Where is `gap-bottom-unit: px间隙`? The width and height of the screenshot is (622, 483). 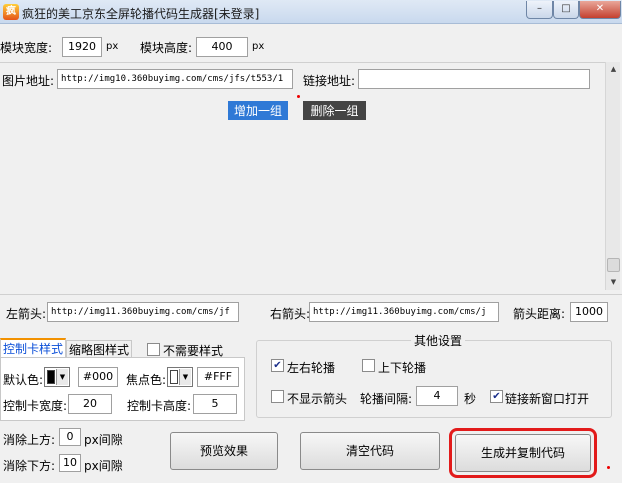 gap-bottom-unit: px间隙 is located at coordinates (103, 466).